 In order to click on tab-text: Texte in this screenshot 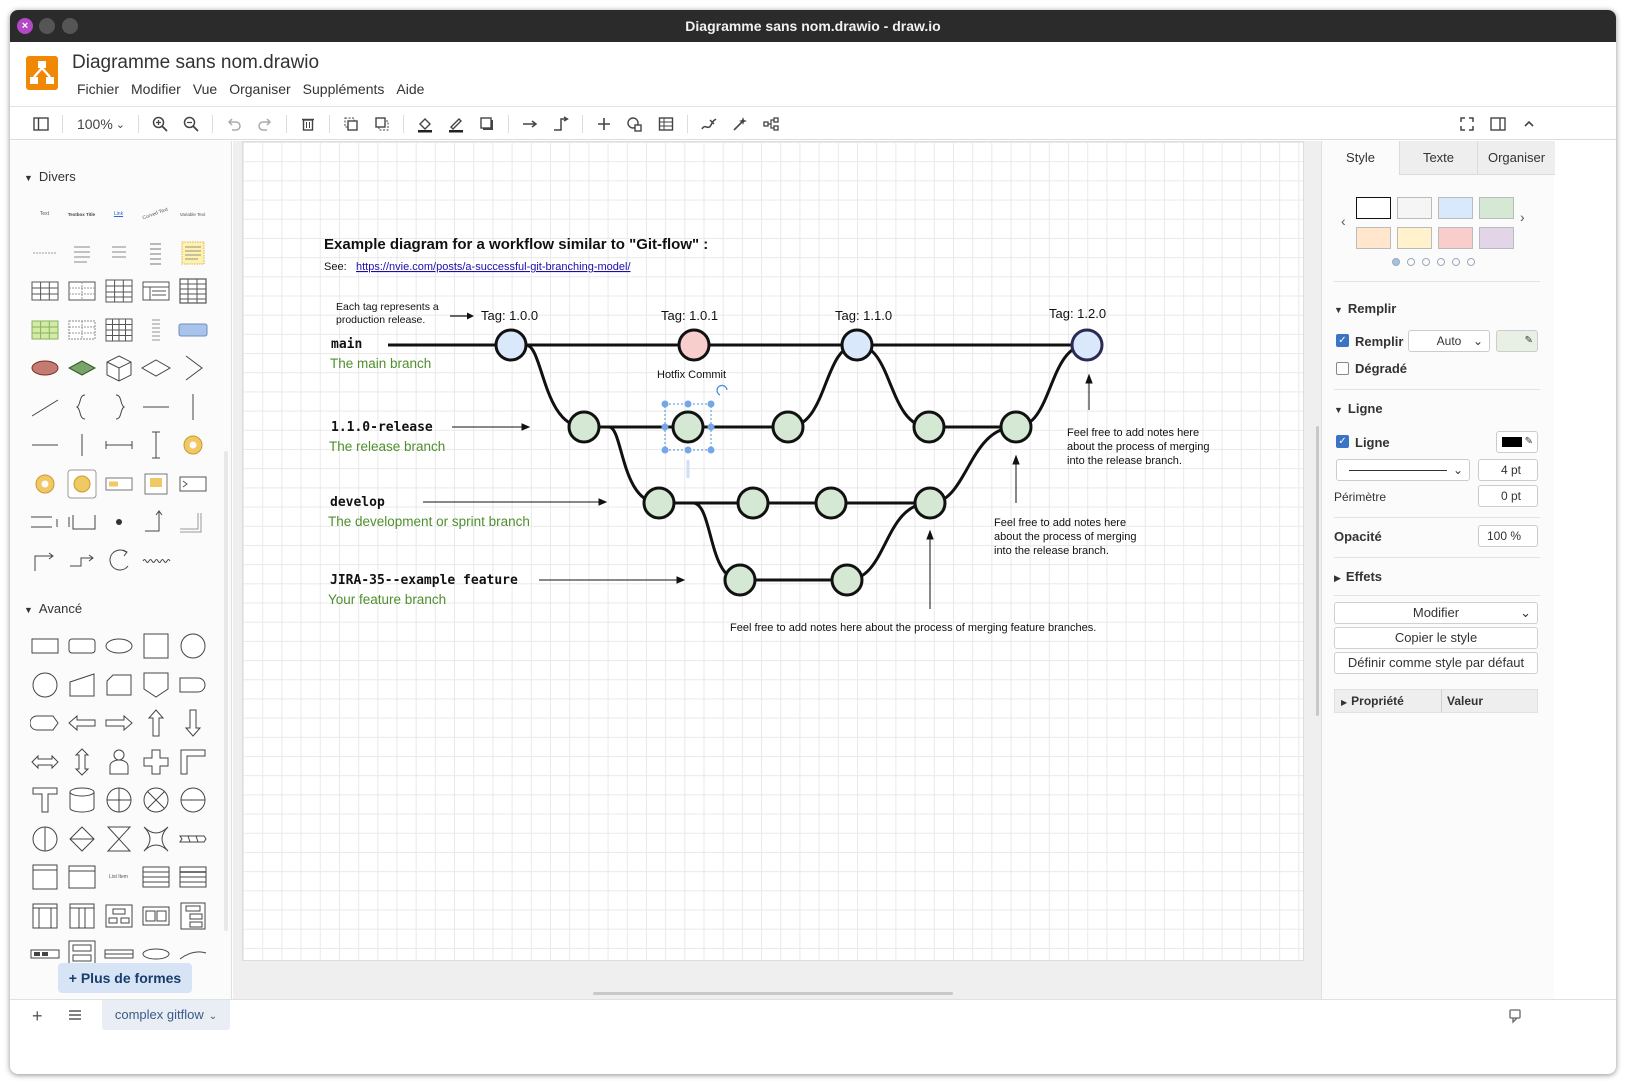, I will do `click(1438, 158)`.